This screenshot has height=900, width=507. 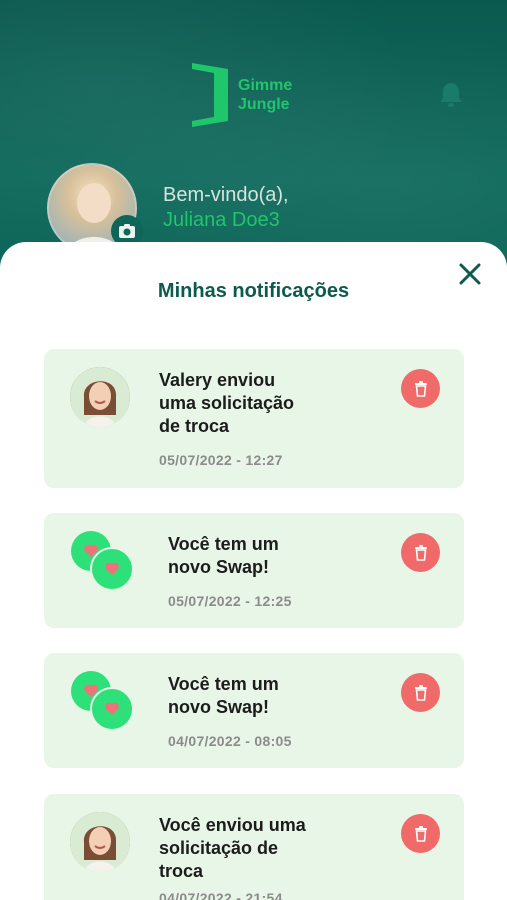 What do you see at coordinates (253, 291) in the screenshot?
I see `sheet-title: Minhas notificações` at bounding box center [253, 291].